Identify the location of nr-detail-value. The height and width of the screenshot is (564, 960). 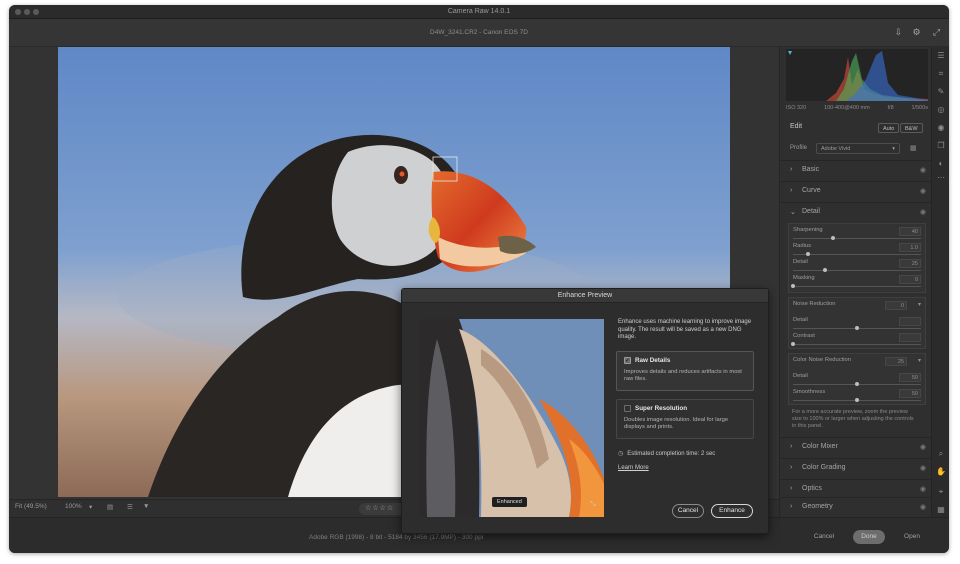
(910, 321).